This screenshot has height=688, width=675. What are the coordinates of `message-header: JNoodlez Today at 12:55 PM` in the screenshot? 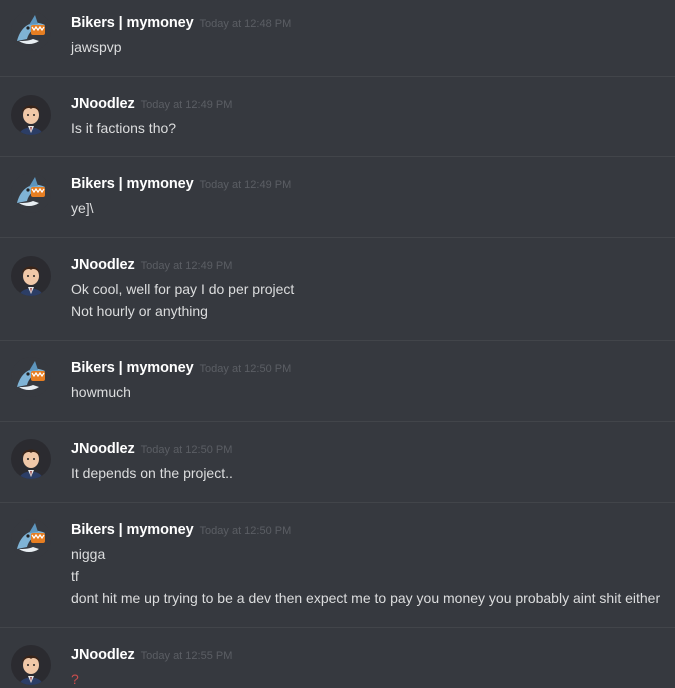 It's located at (151, 657).